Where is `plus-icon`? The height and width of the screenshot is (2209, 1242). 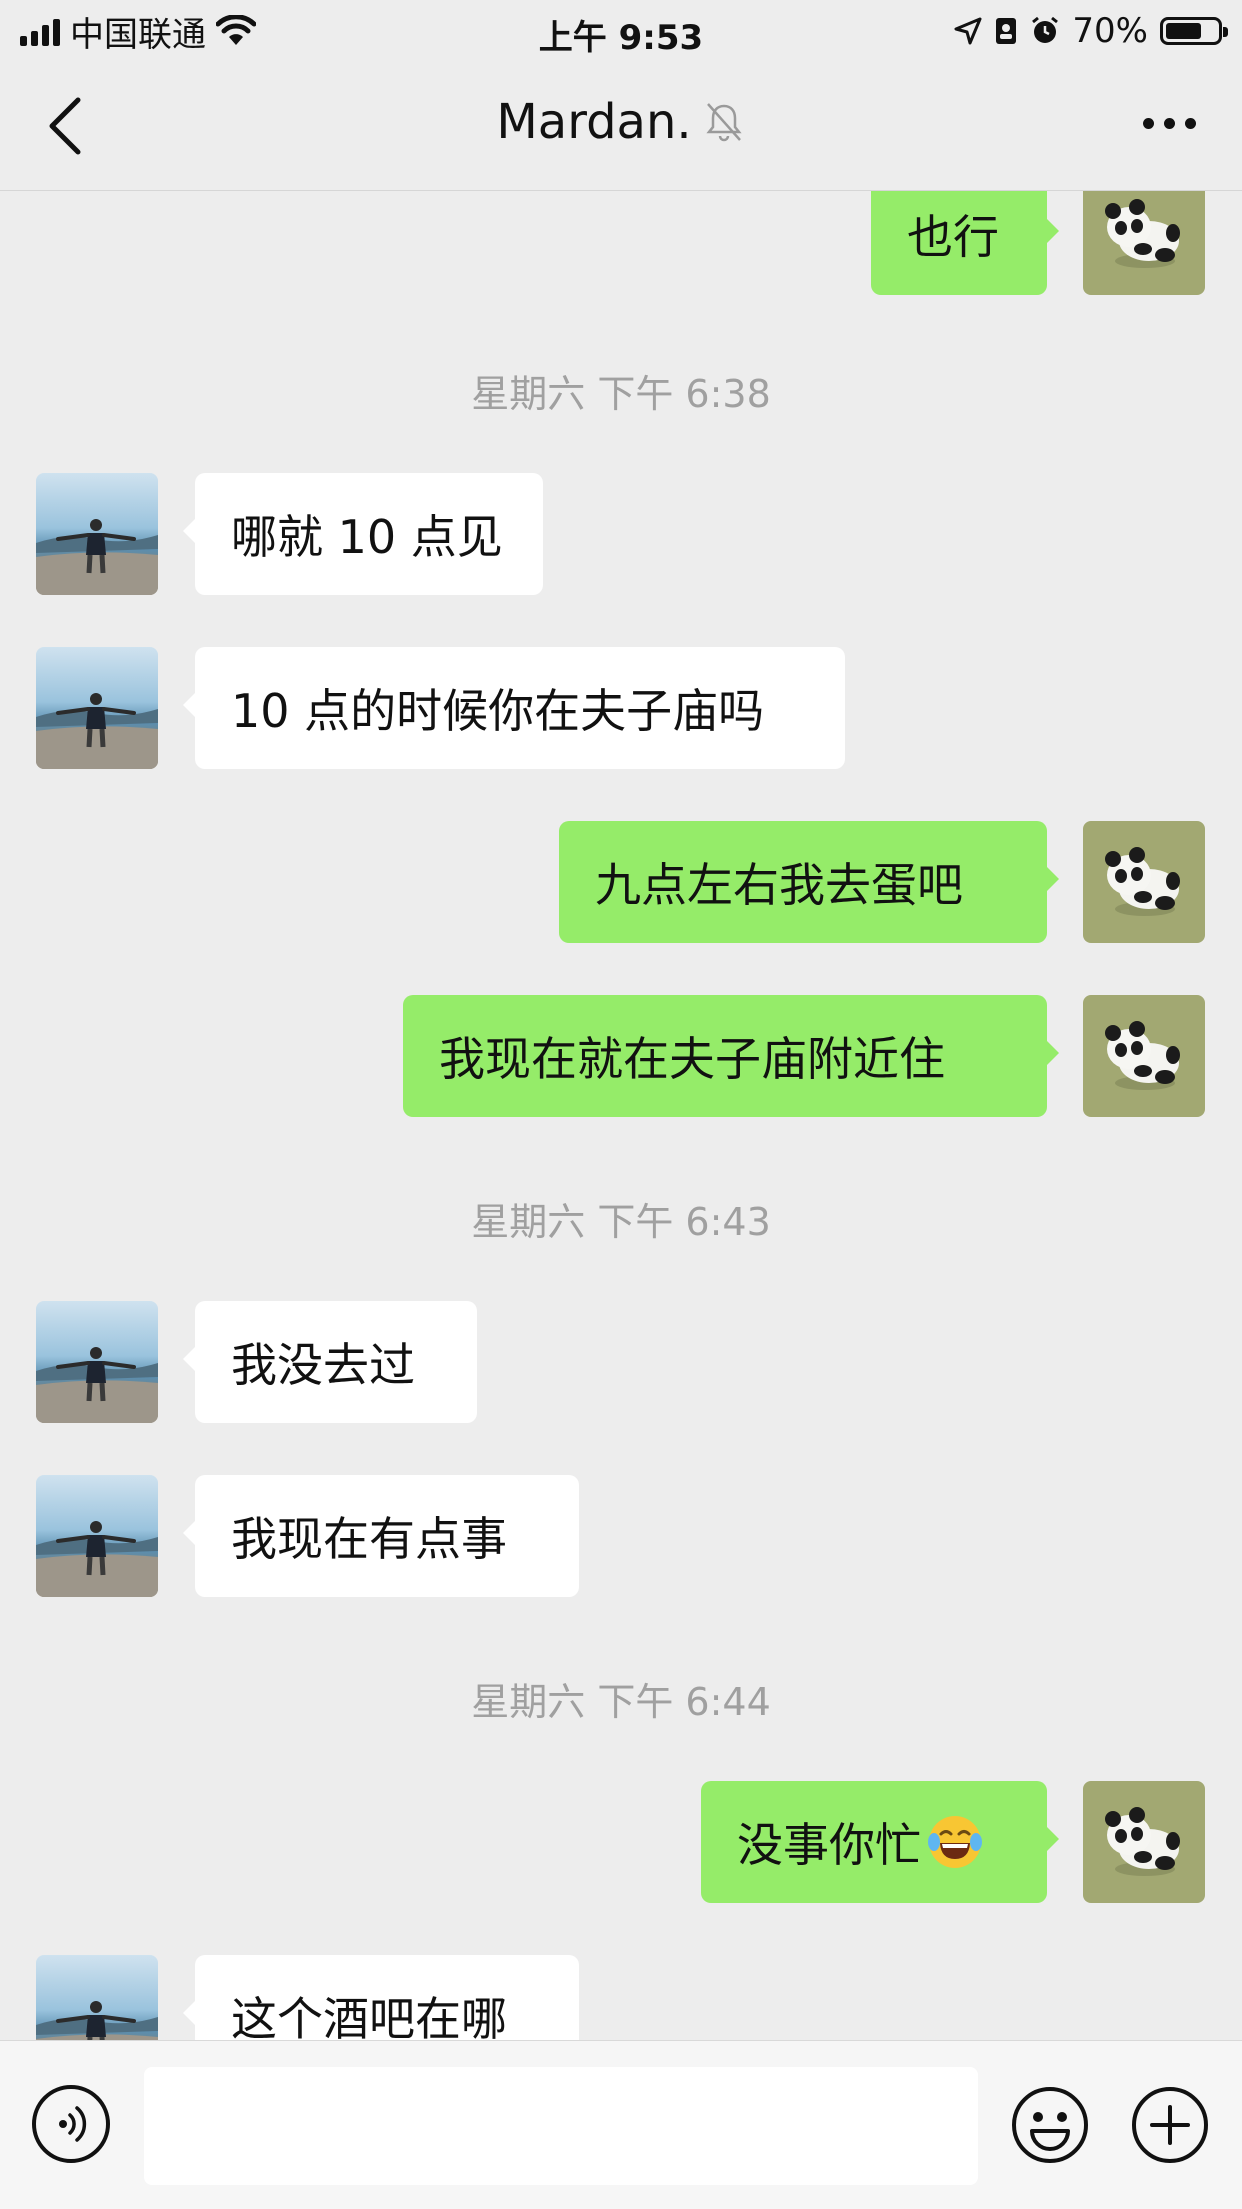 plus-icon is located at coordinates (1170, 2125).